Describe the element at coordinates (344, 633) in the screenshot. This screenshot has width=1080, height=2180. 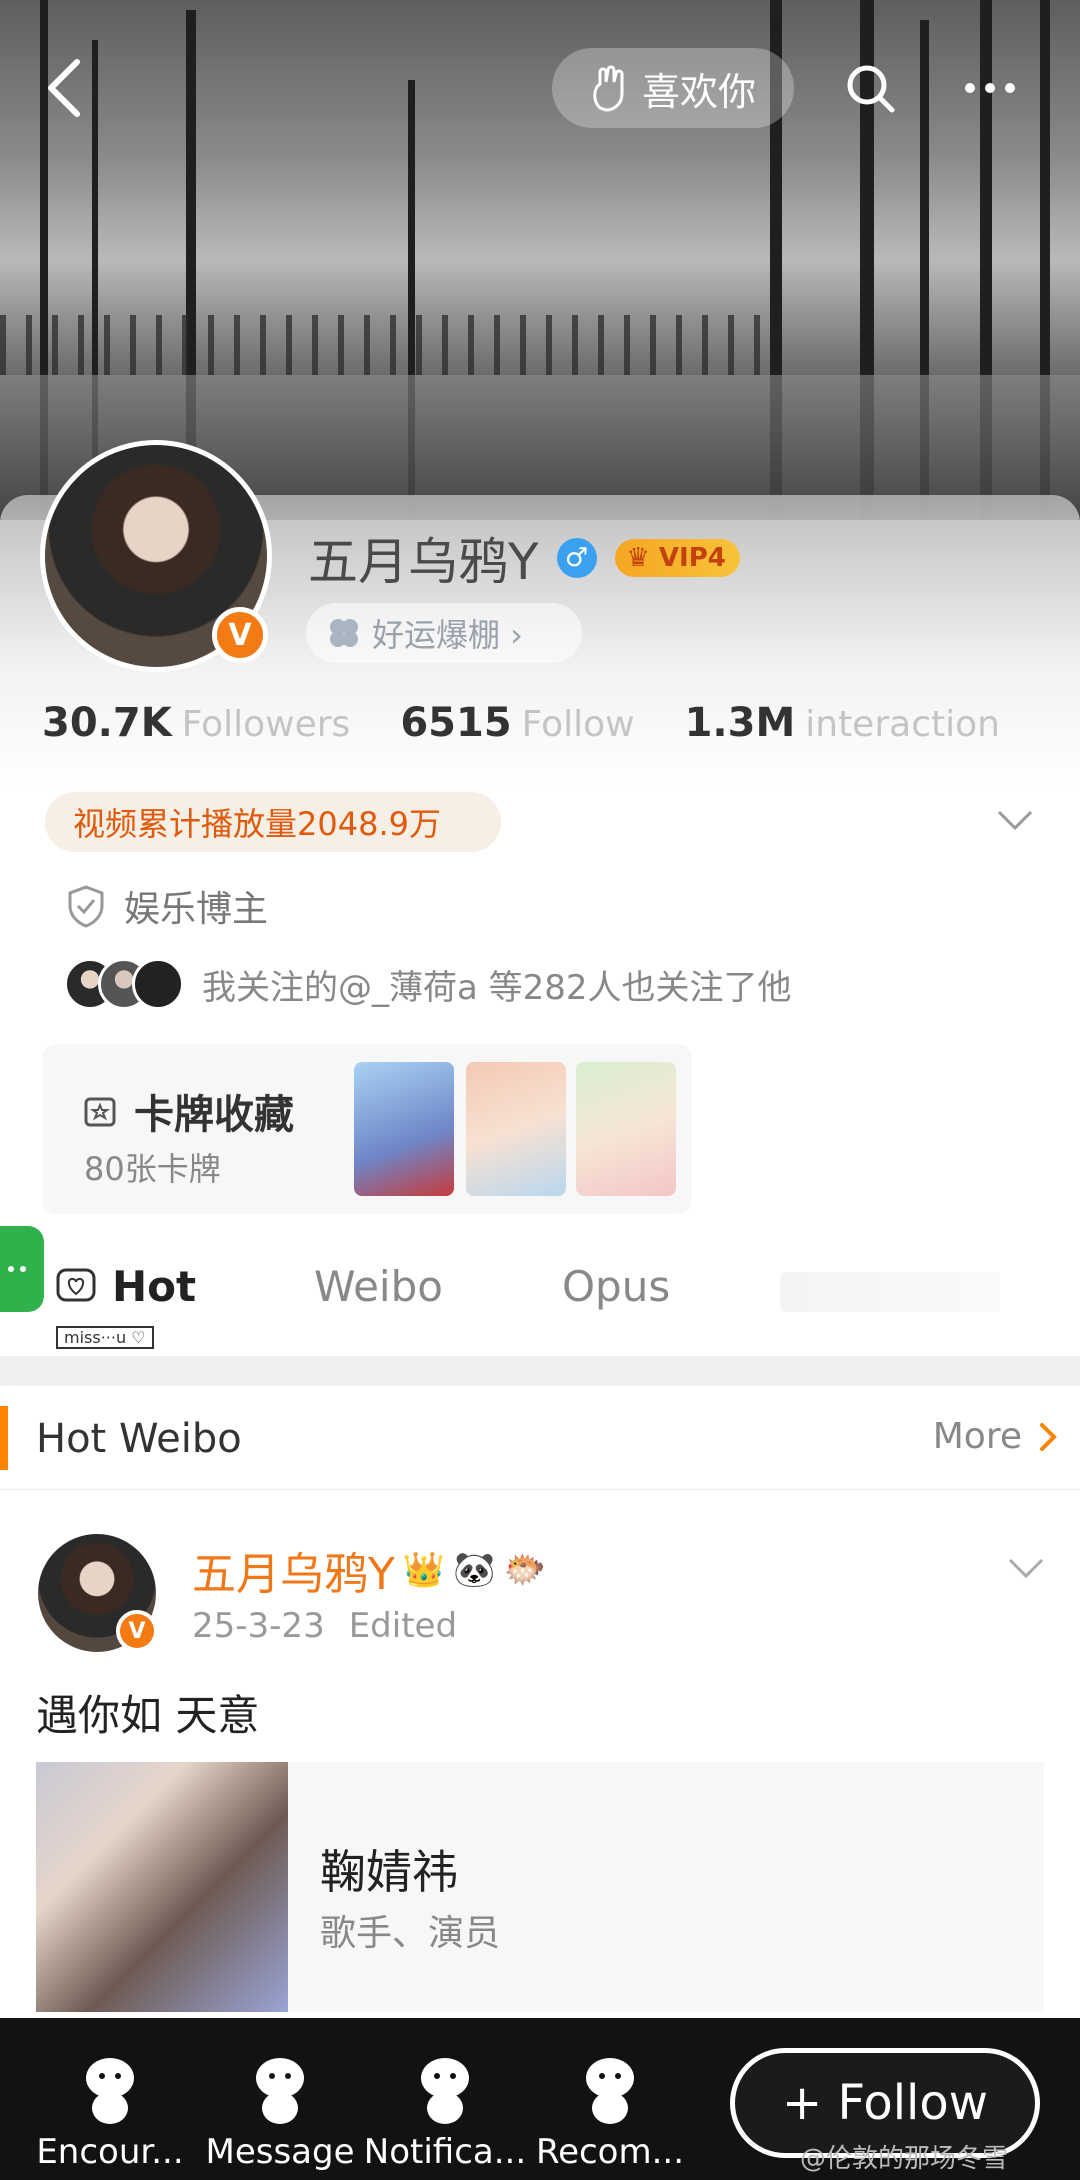
I see `clover-icon` at that location.